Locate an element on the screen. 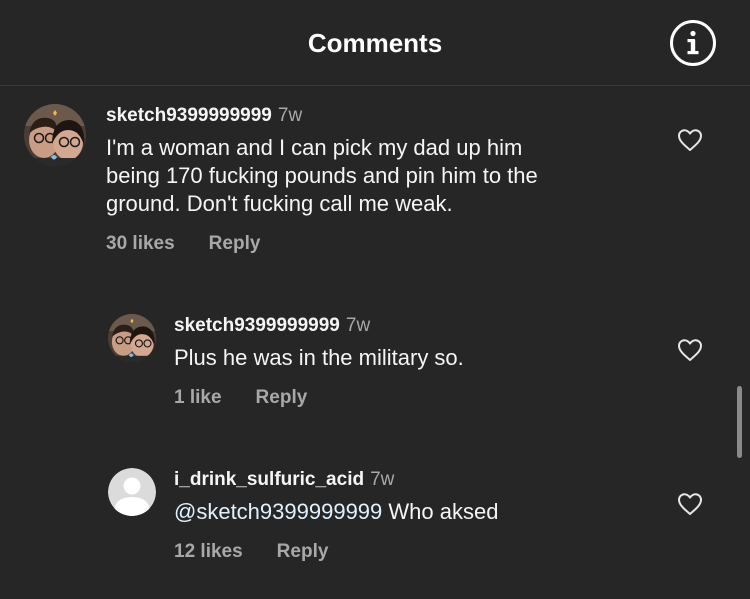 Image resolution: width=750 pixels, height=599 pixels. comment-text-line: I'm a woman and I can pick my dad up him is located at coordinates (314, 147).